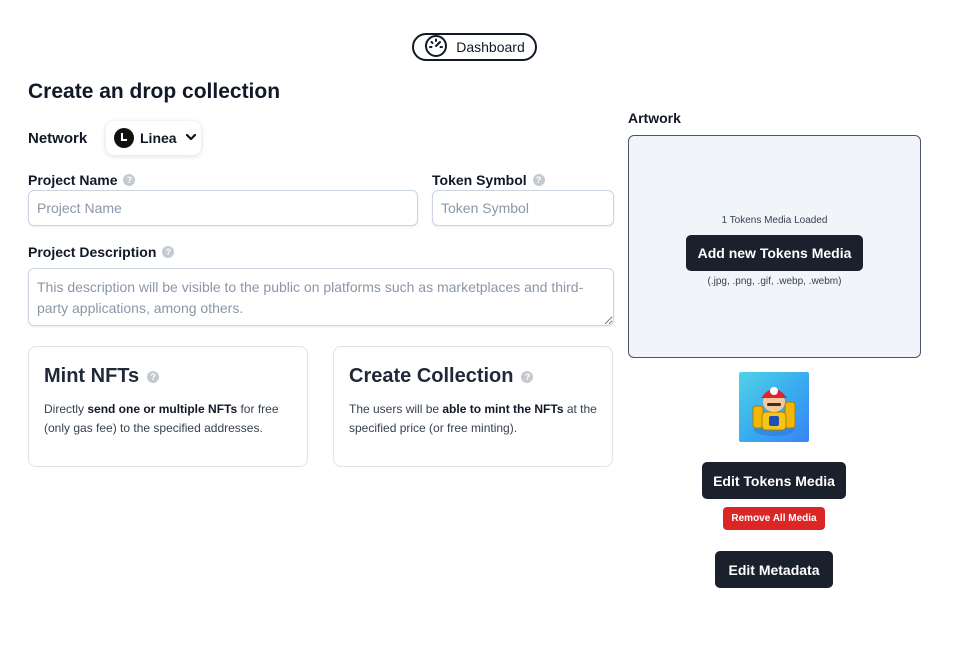 The width and height of the screenshot is (974, 657). Describe the element at coordinates (190, 138) in the screenshot. I see `chevron-down-icon` at that location.